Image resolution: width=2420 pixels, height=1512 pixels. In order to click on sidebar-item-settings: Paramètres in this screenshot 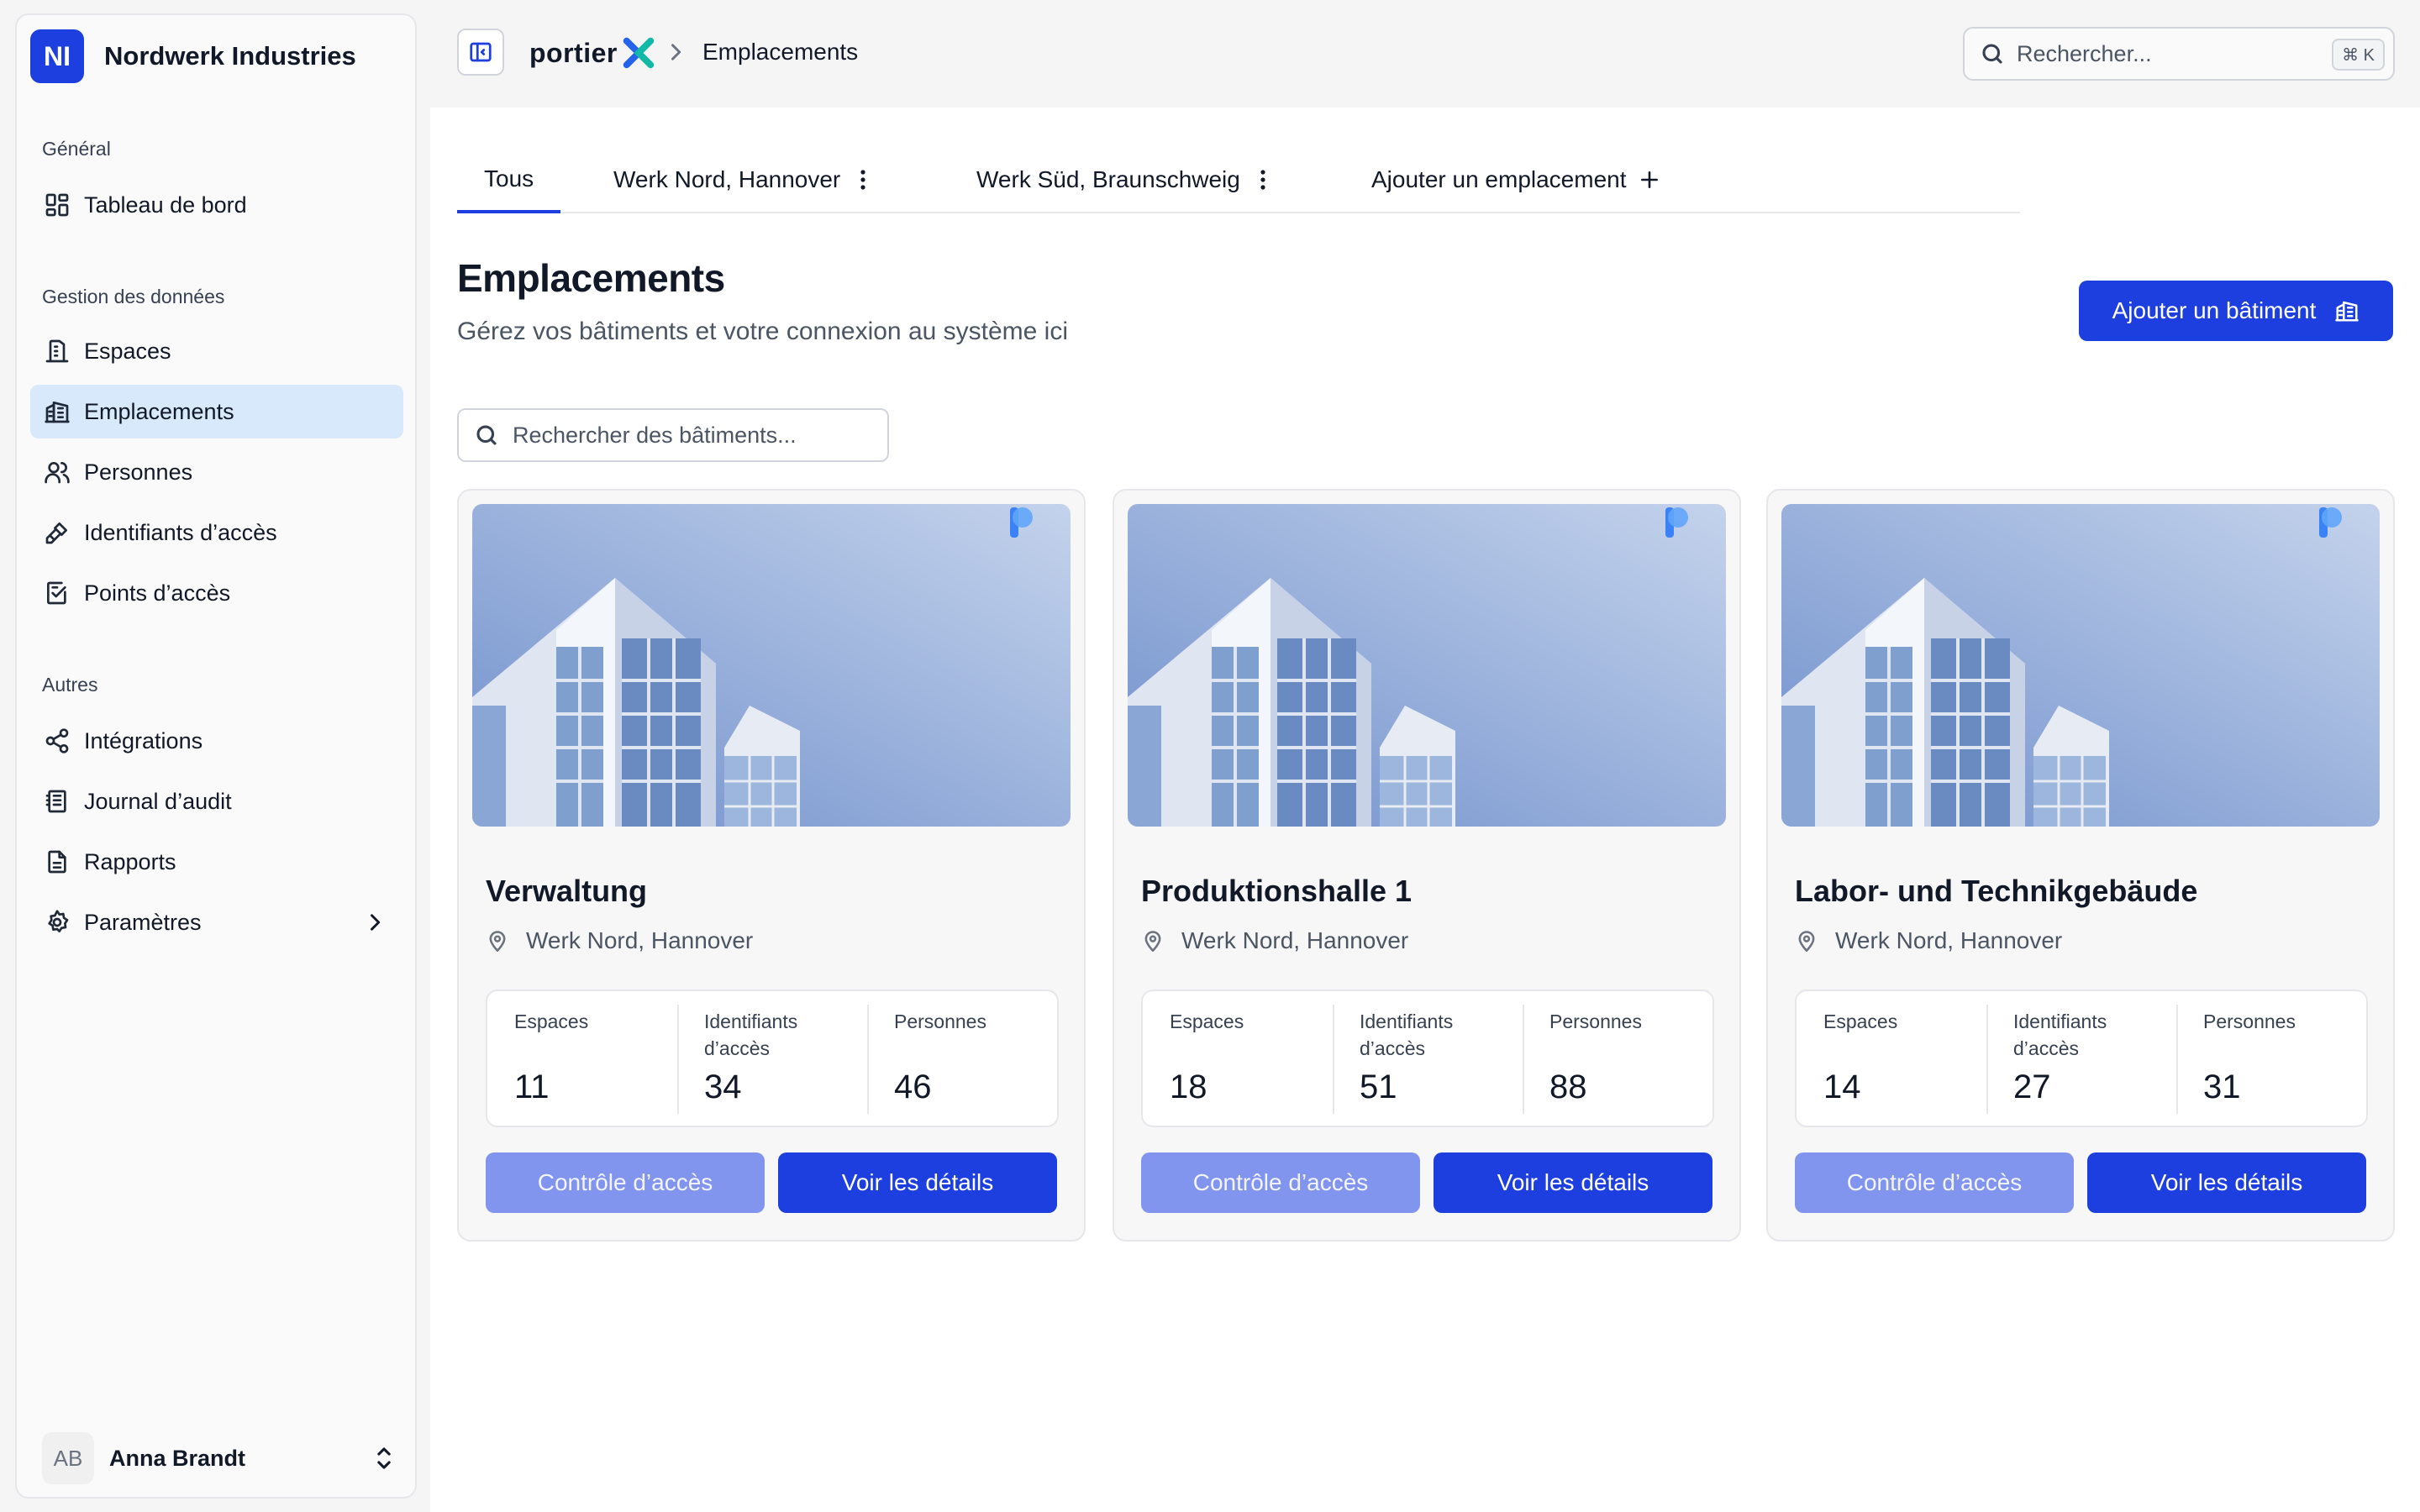, I will do `click(217, 922)`.